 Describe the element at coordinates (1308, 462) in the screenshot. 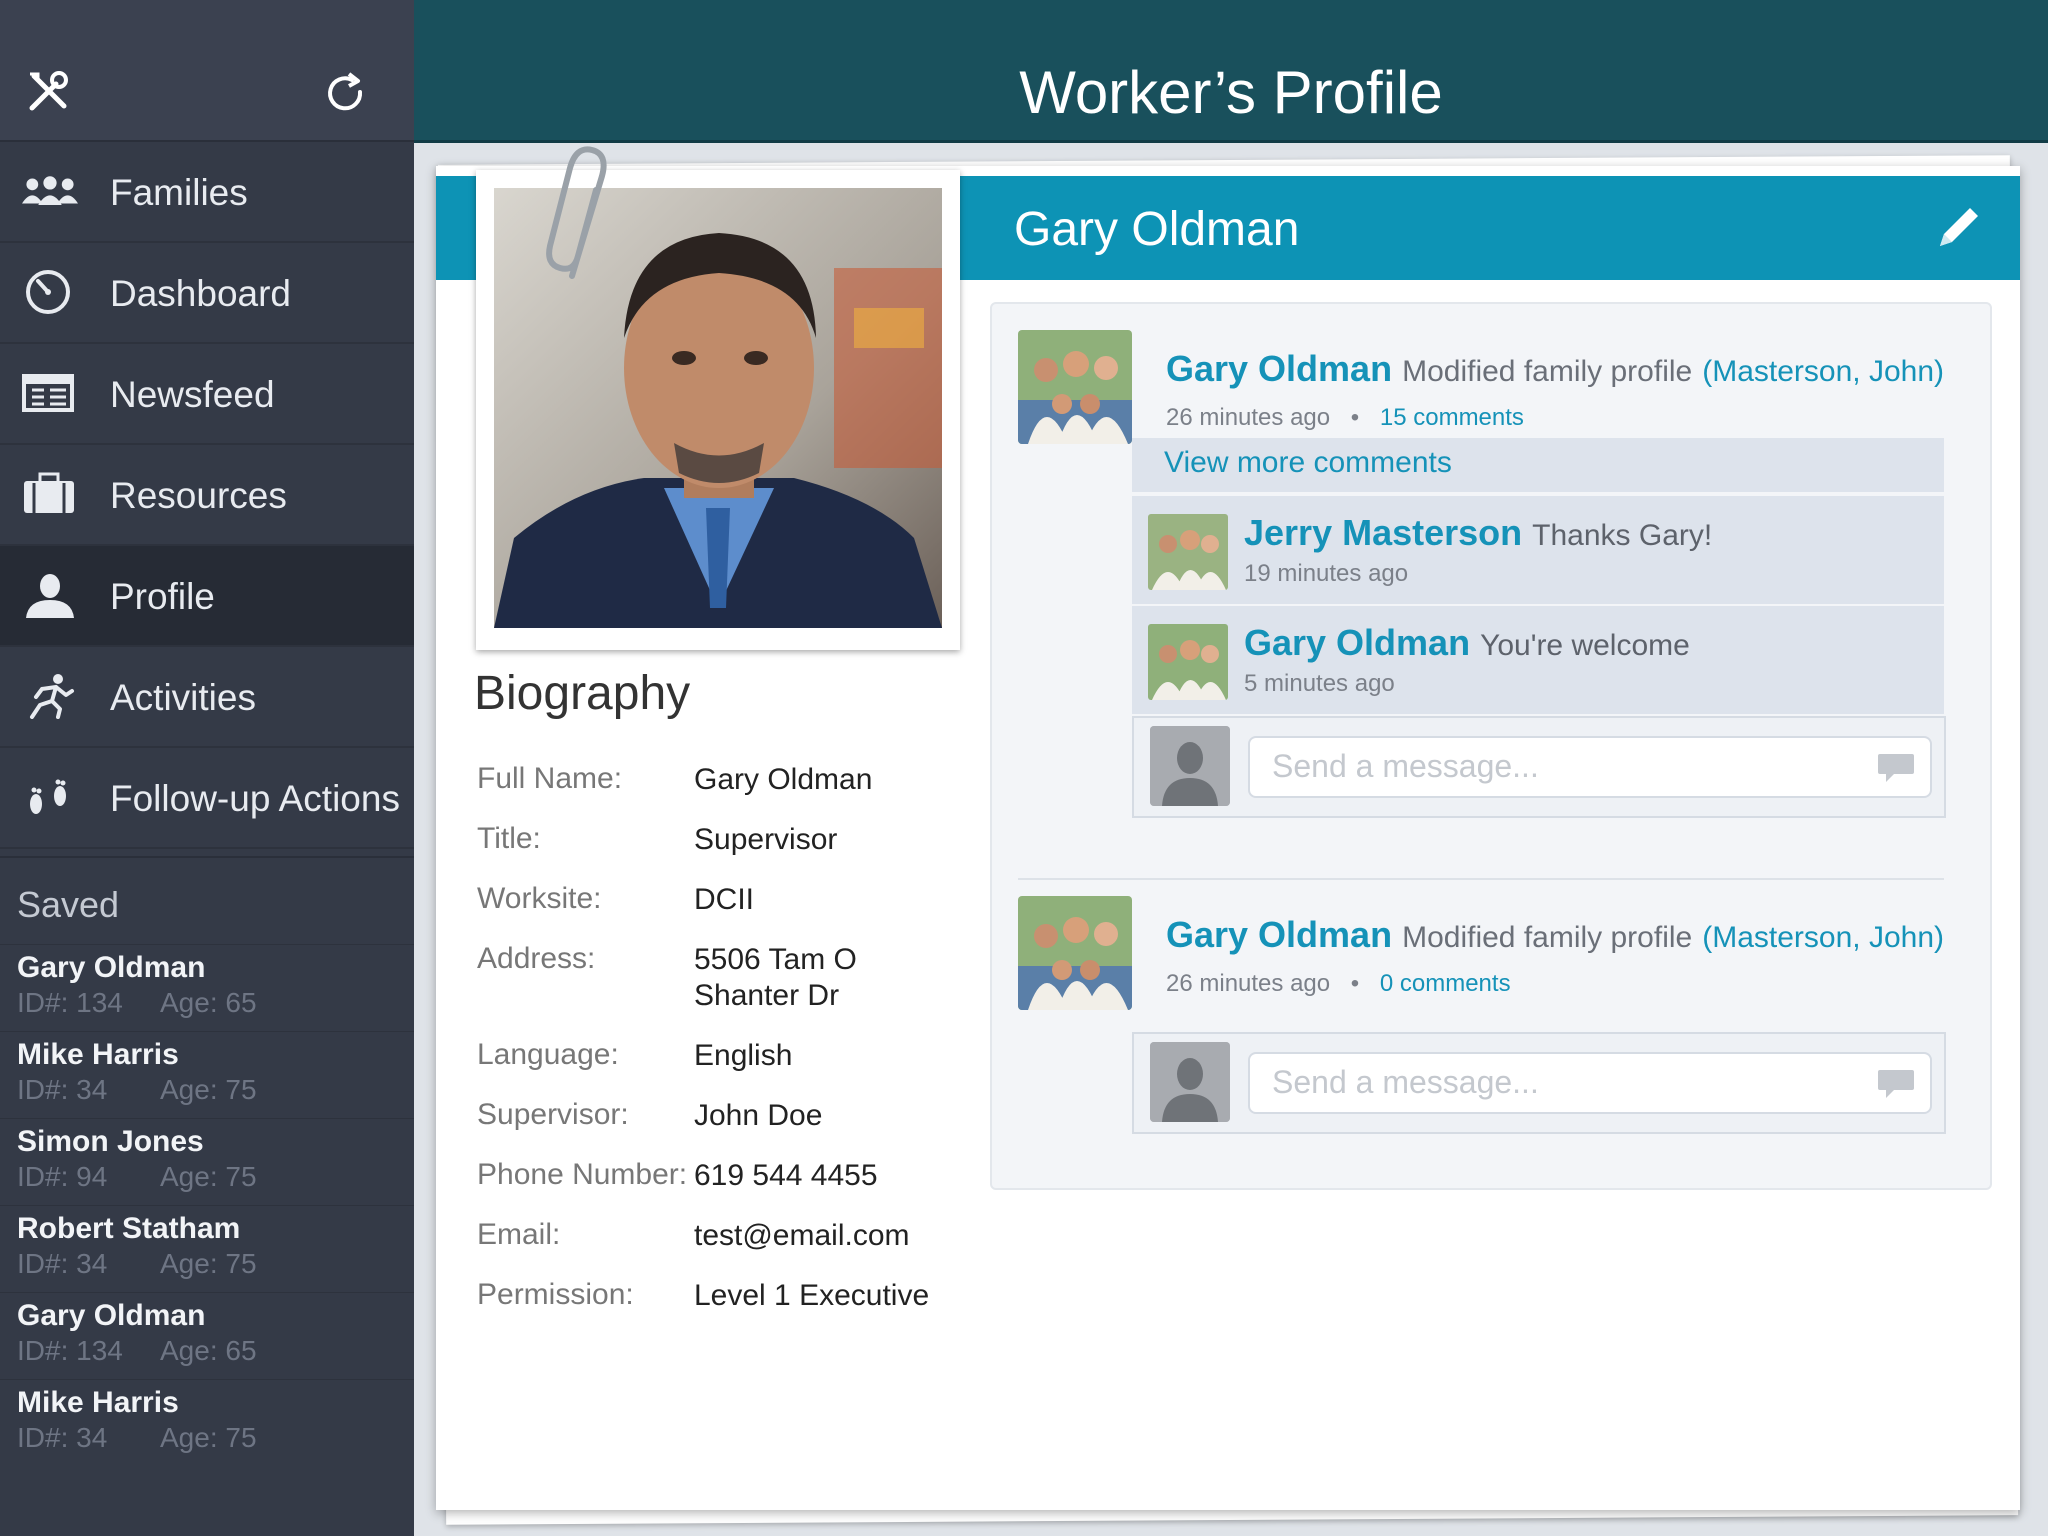

I see `view-more-comments-label: View more comments` at that location.